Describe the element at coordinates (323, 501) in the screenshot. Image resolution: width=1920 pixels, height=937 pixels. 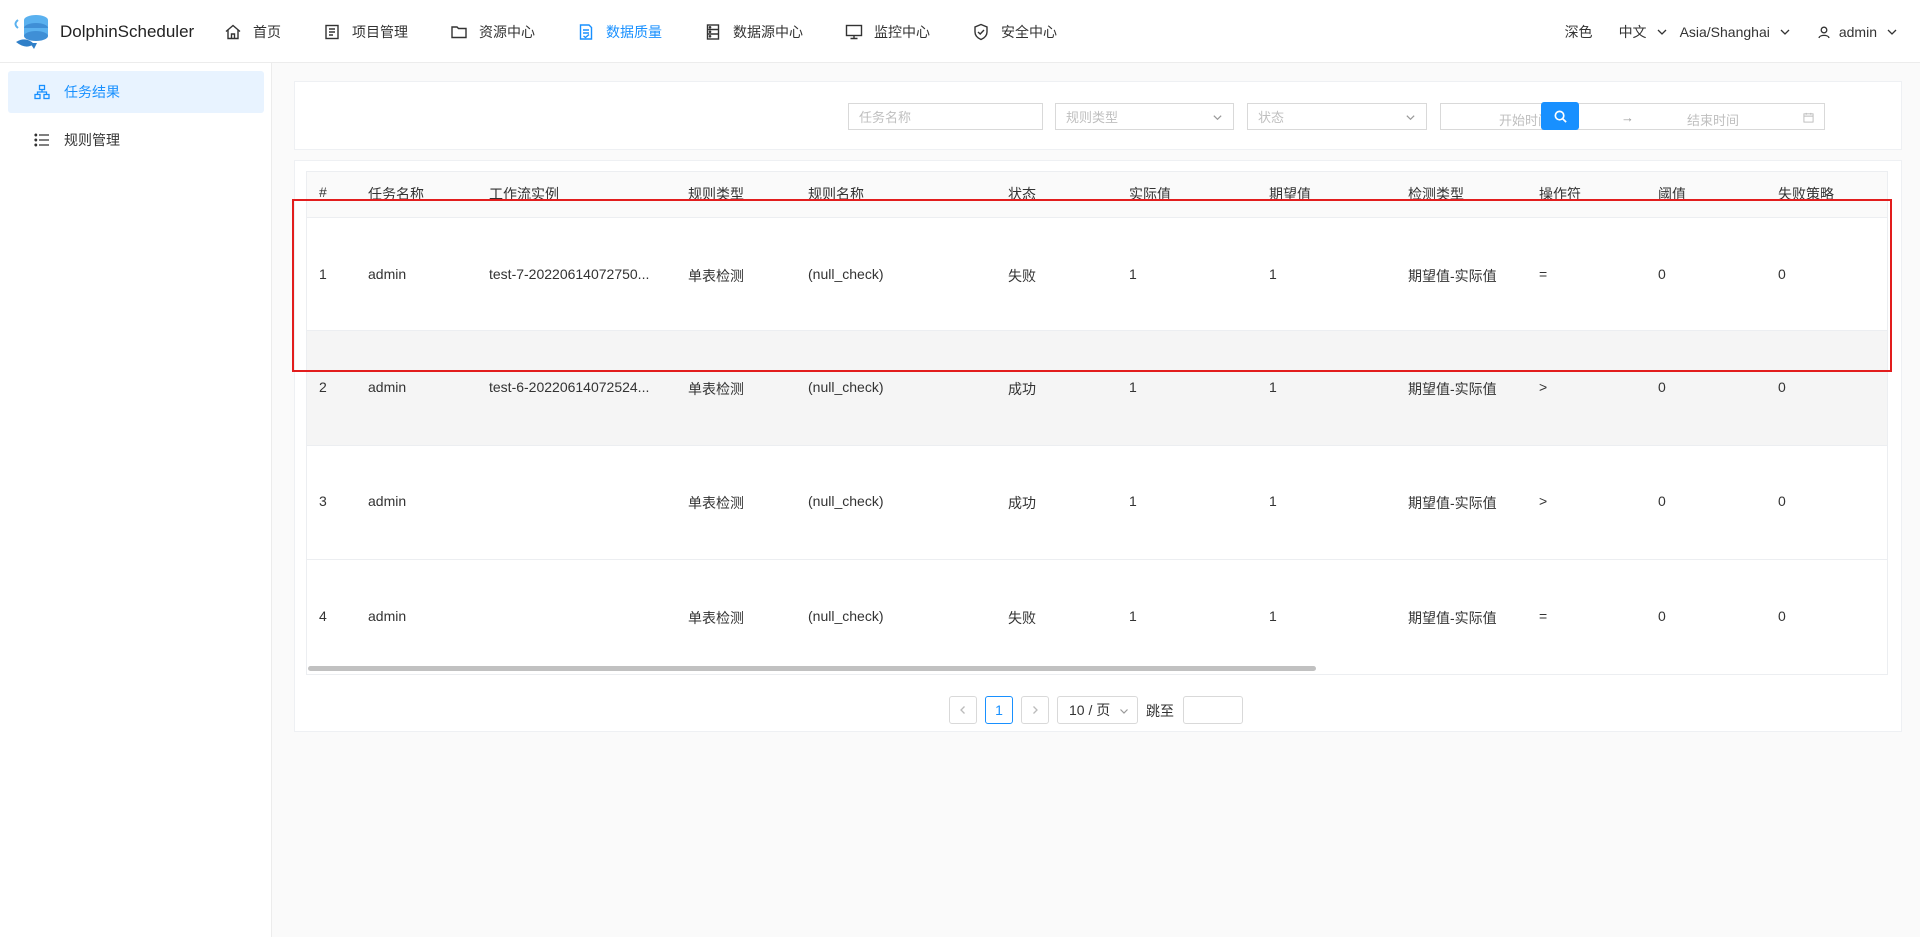
I see `cell-index: 3` at that location.